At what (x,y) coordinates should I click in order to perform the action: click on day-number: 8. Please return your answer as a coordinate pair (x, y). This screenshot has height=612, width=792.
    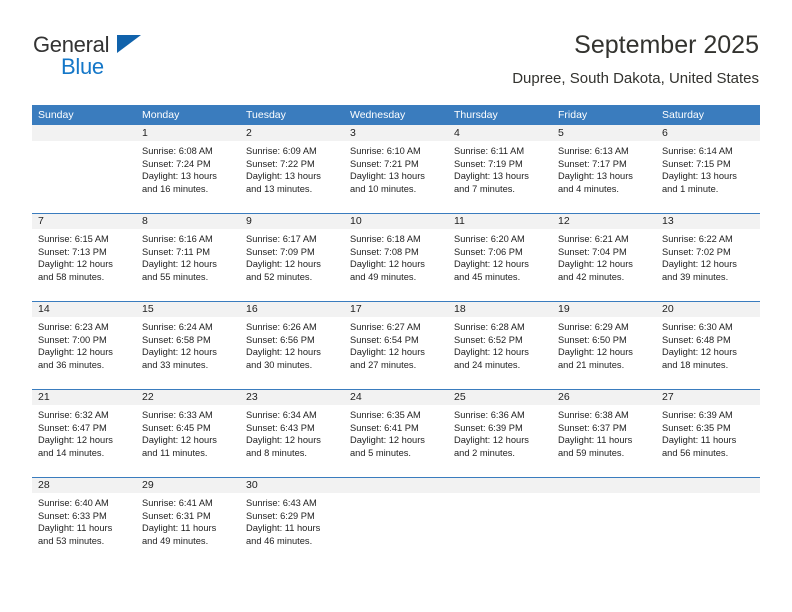
    Looking at the image, I should click on (188, 221).